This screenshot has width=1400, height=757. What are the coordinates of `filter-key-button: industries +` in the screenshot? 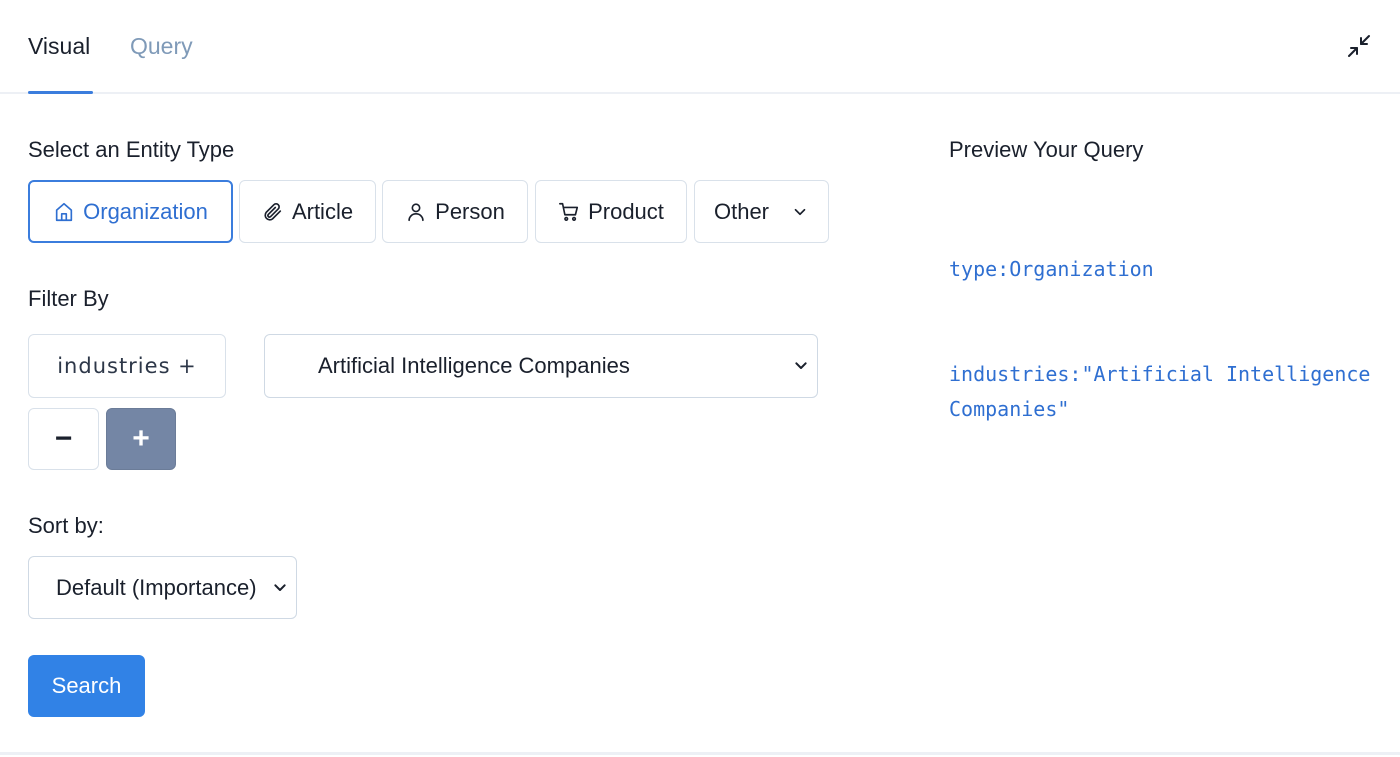 It's located at (127, 366).